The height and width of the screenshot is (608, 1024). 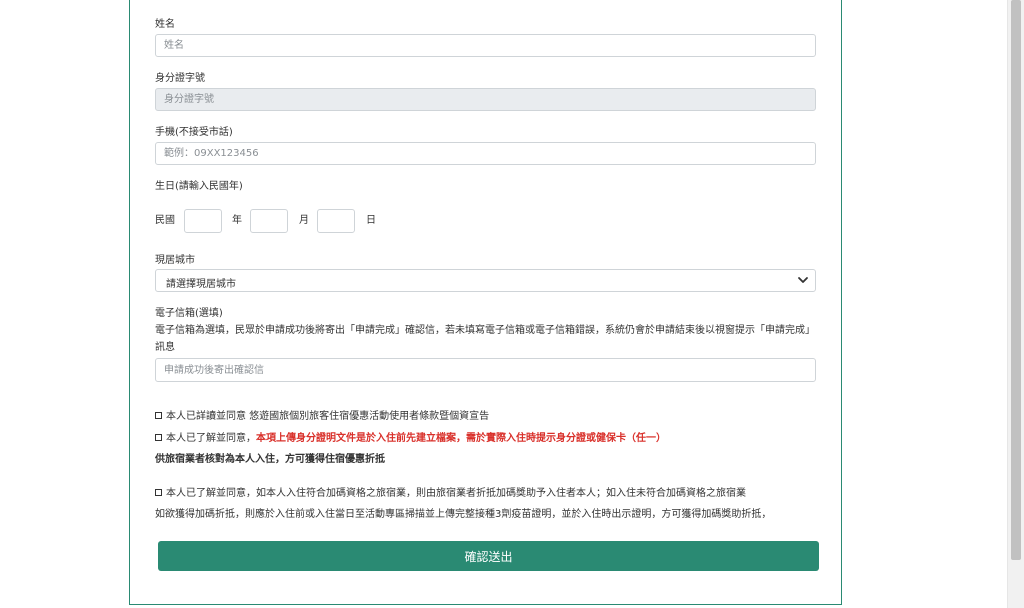 I want to click on name-input, so click(x=485, y=45).